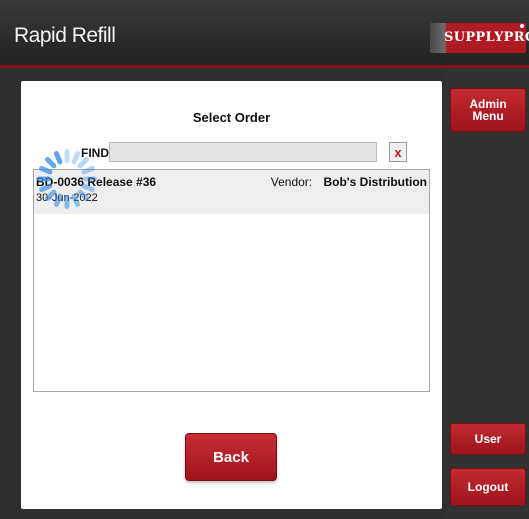 The image size is (529, 519). I want to click on find-input, so click(243, 152).